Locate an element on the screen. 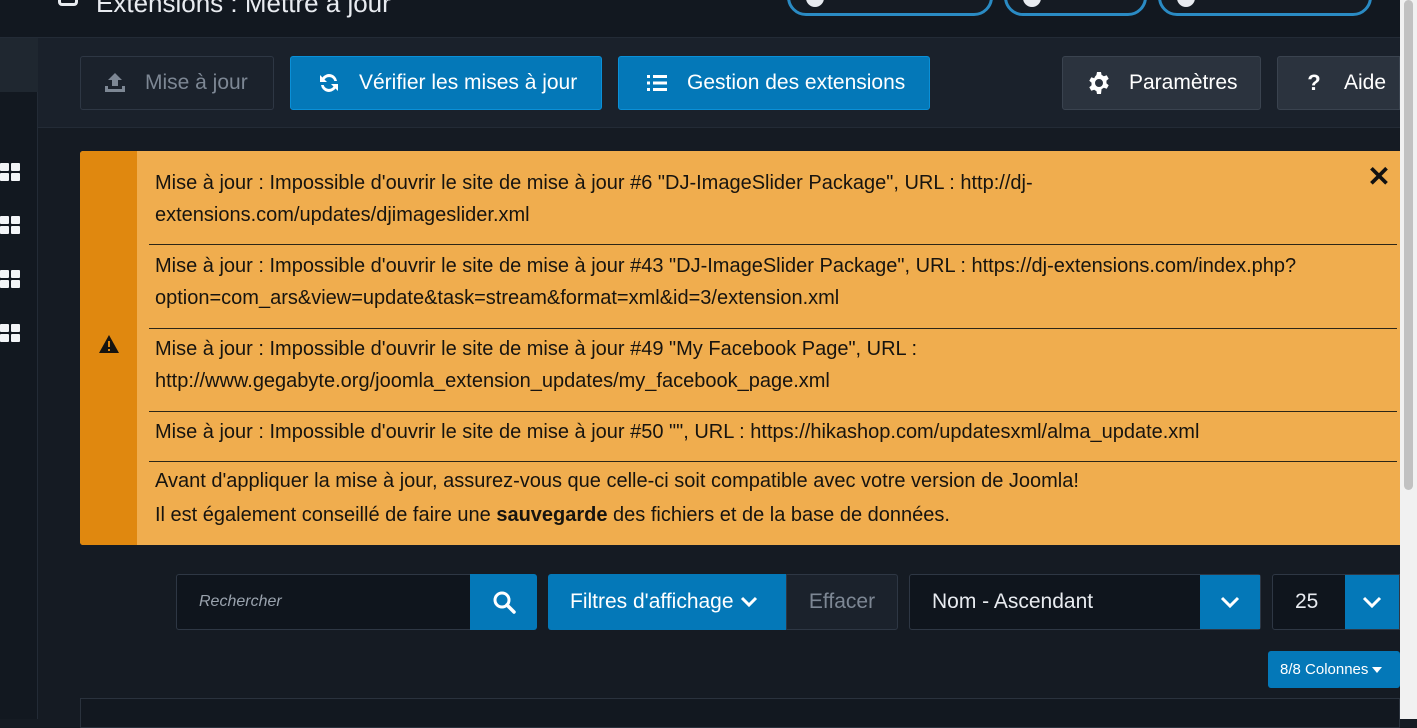  notice-text: Il est également conseillé de faire une is located at coordinates (326, 515).